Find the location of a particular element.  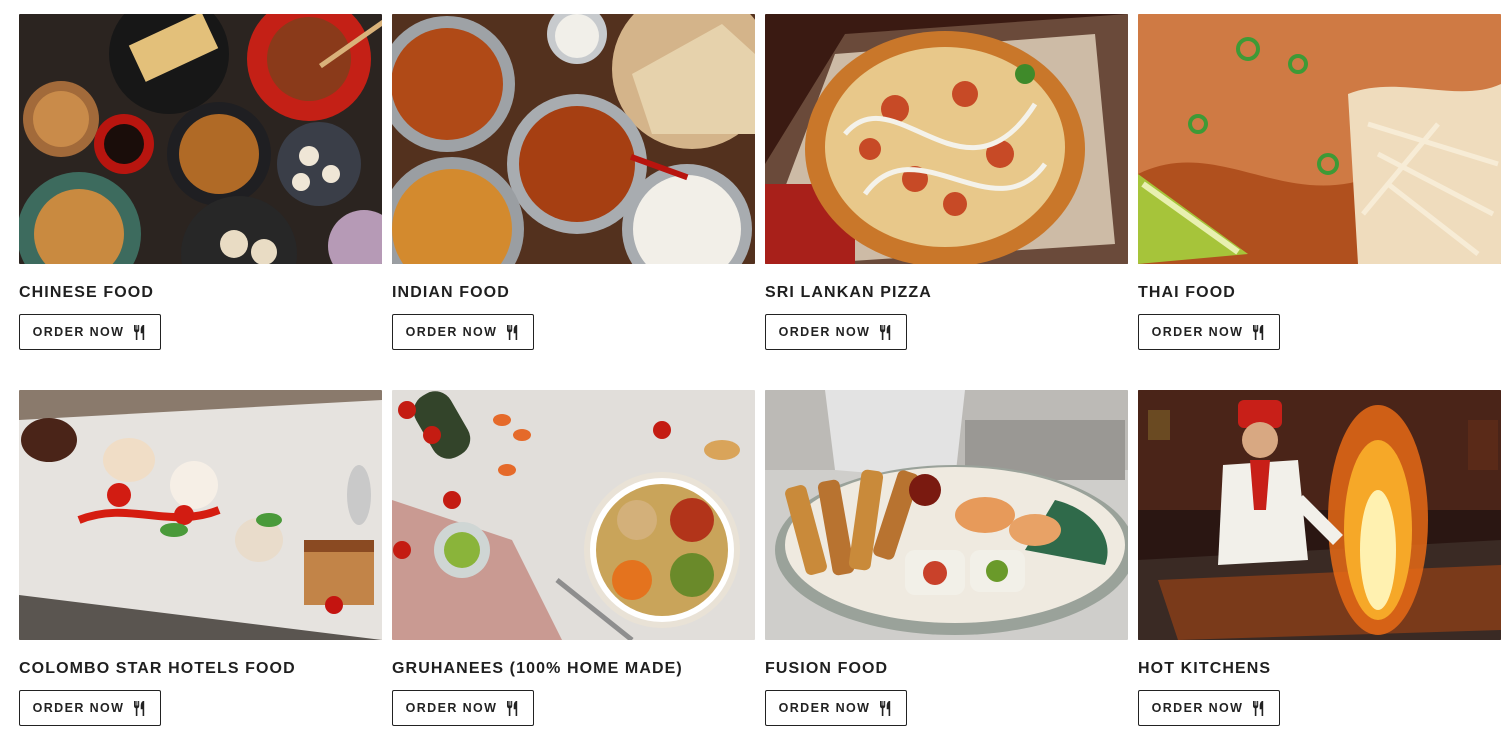

category-title: CHINESE FOOD is located at coordinates (86, 292).